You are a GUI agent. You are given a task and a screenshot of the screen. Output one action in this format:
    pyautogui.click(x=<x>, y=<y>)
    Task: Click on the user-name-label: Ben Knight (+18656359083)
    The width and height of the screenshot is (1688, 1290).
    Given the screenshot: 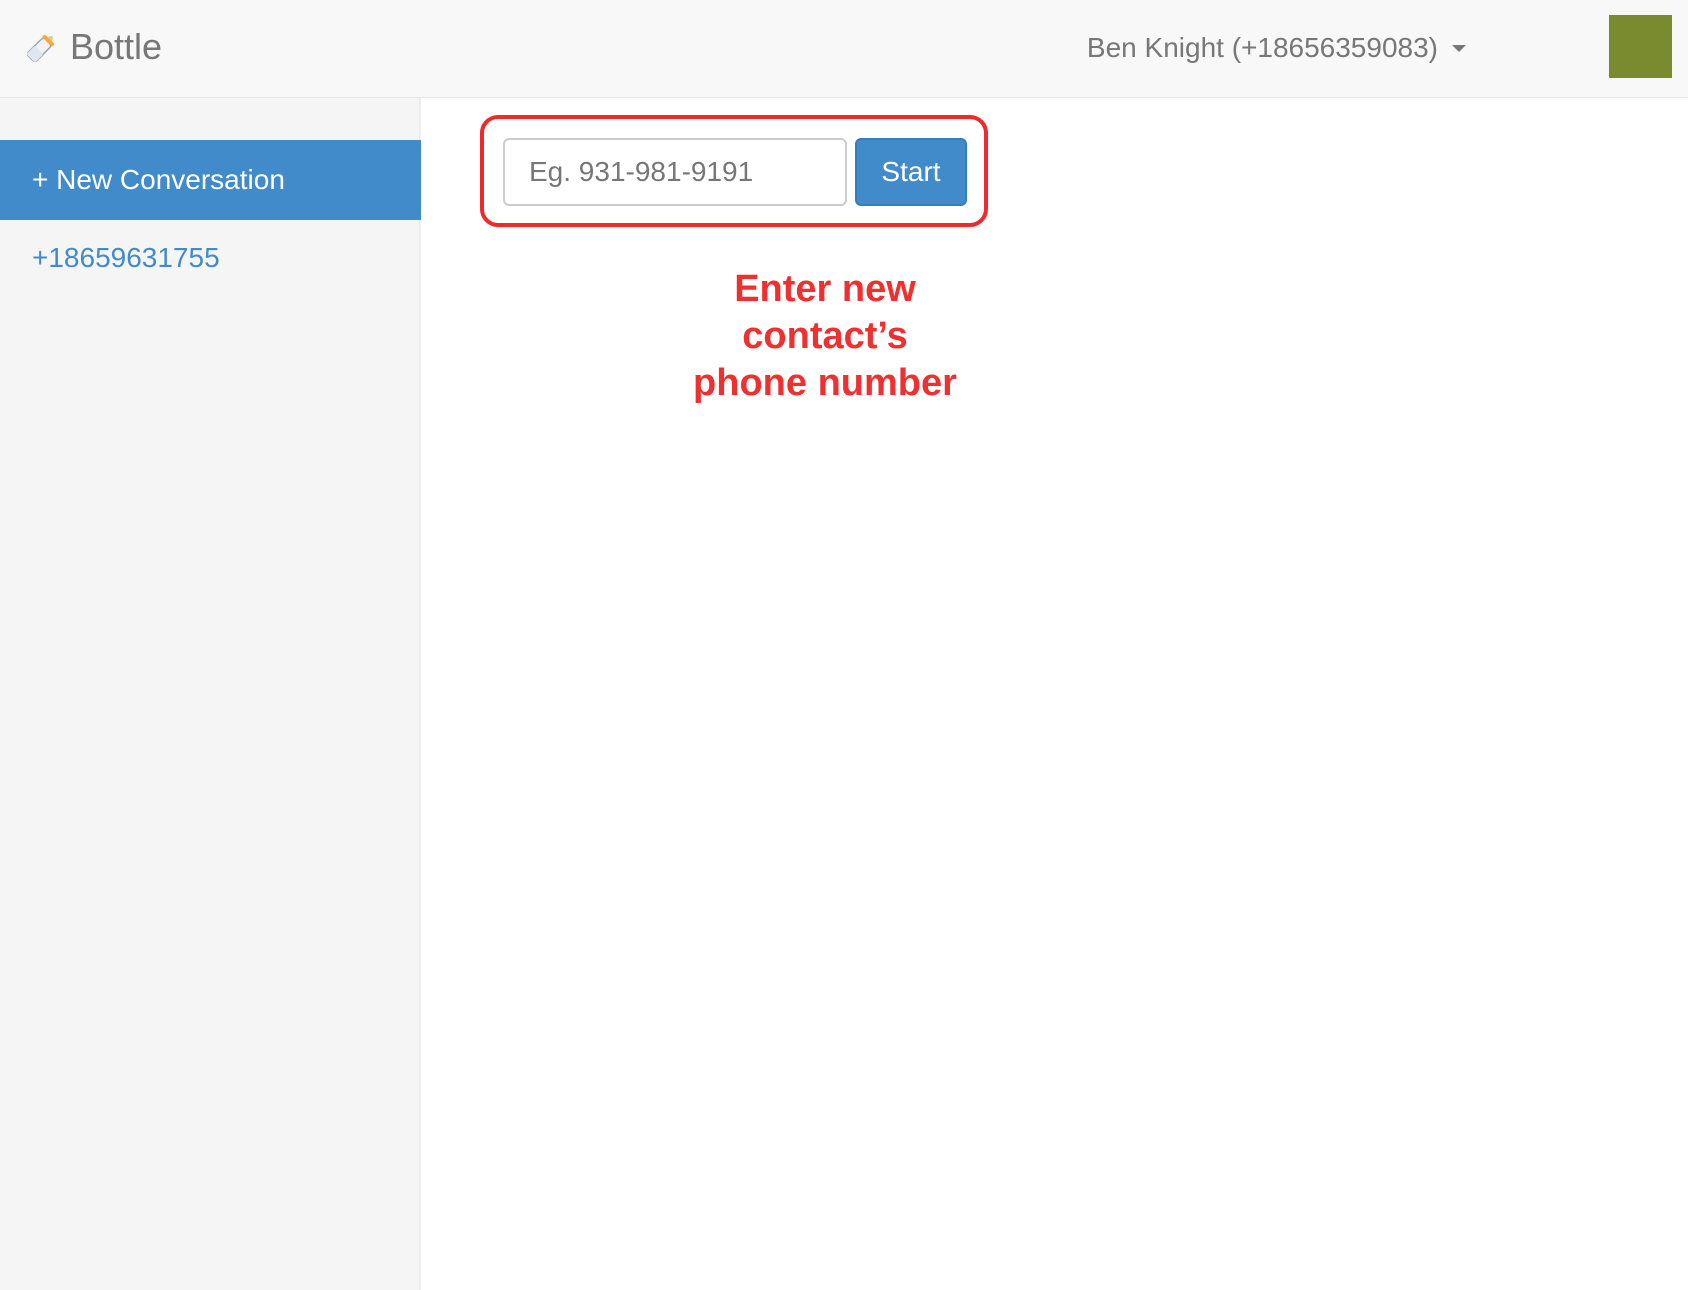 What is the action you would take?
    pyautogui.click(x=1262, y=47)
    